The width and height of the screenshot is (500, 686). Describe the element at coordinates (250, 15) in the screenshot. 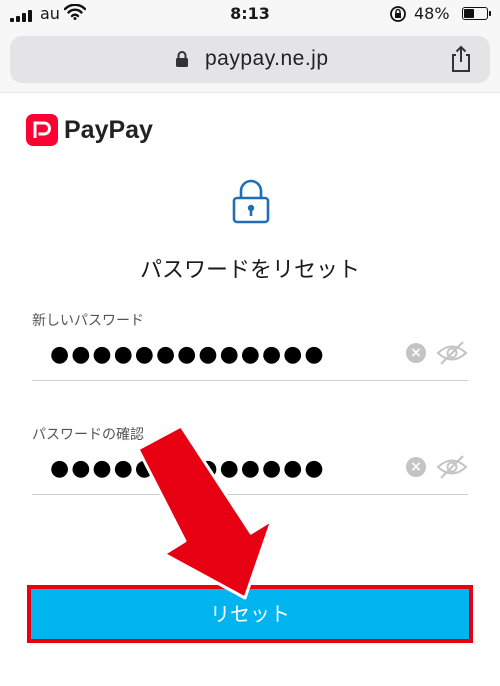

I see `status-bar: au 8:13 48%` at that location.